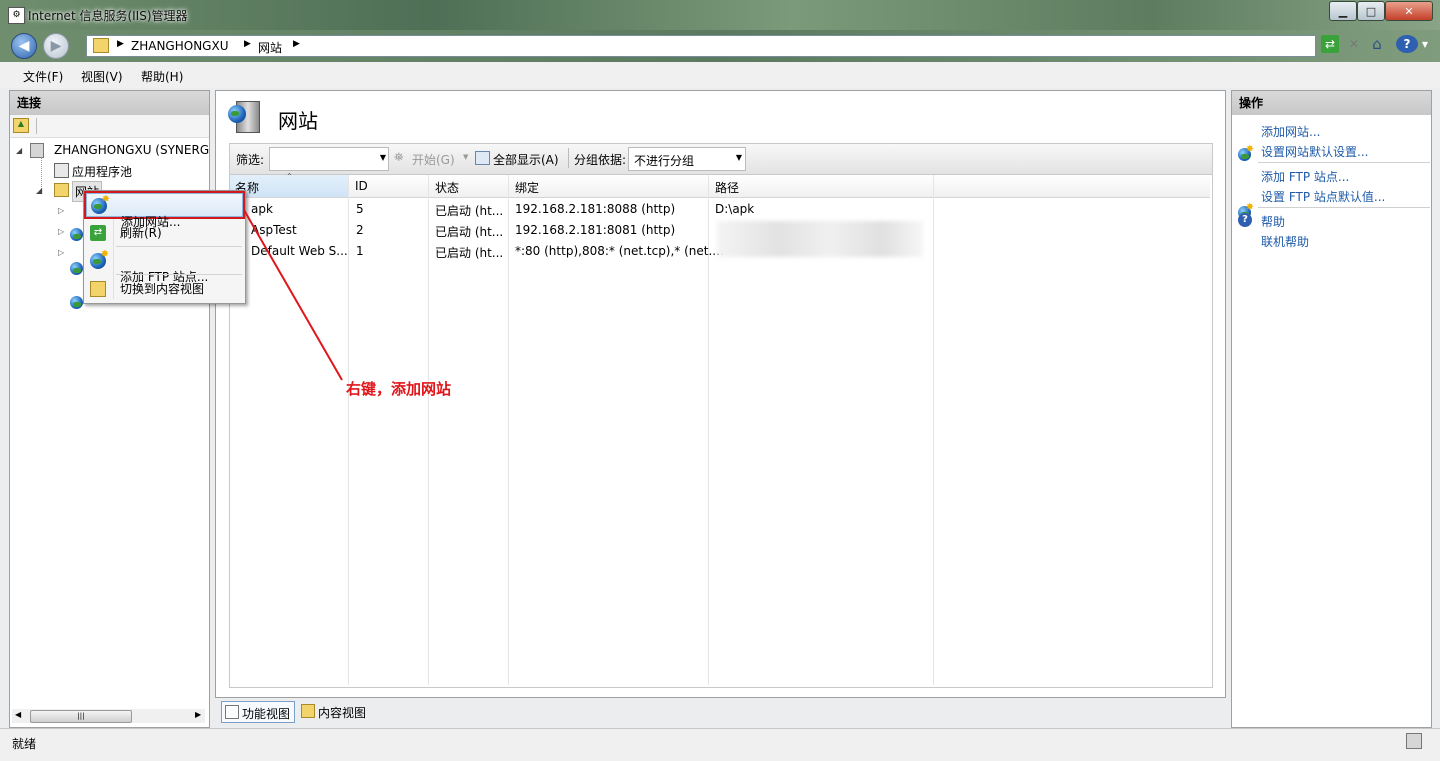 The width and height of the screenshot is (1440, 761). I want to click on annotation-arrow, so click(293, 295).